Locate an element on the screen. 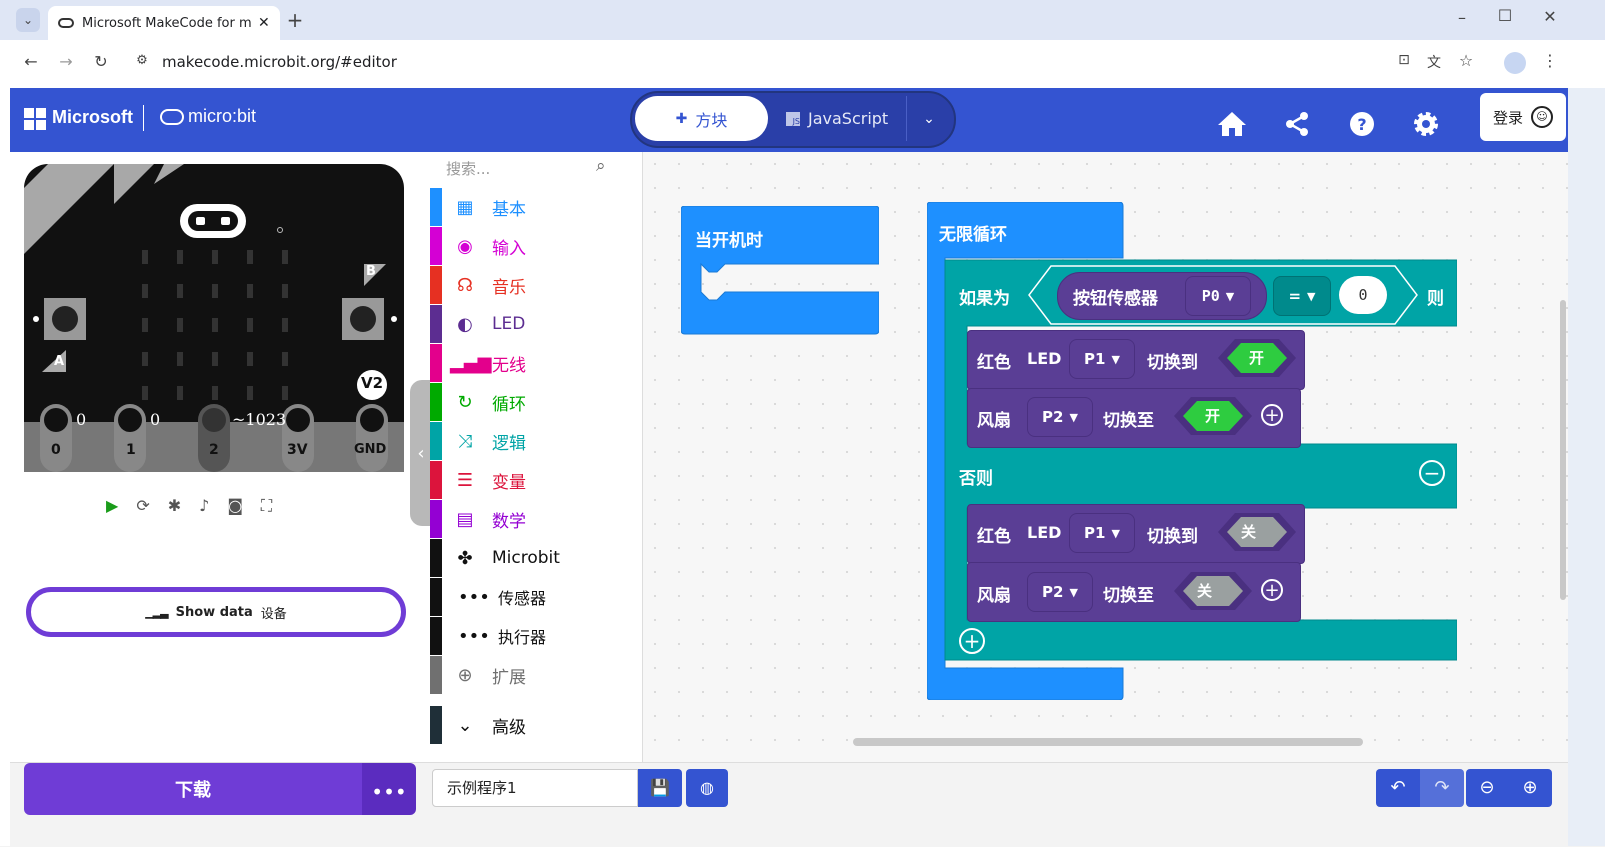 The width and height of the screenshot is (1605, 847). tab-blocks: ✚ 方块 is located at coordinates (701, 118).